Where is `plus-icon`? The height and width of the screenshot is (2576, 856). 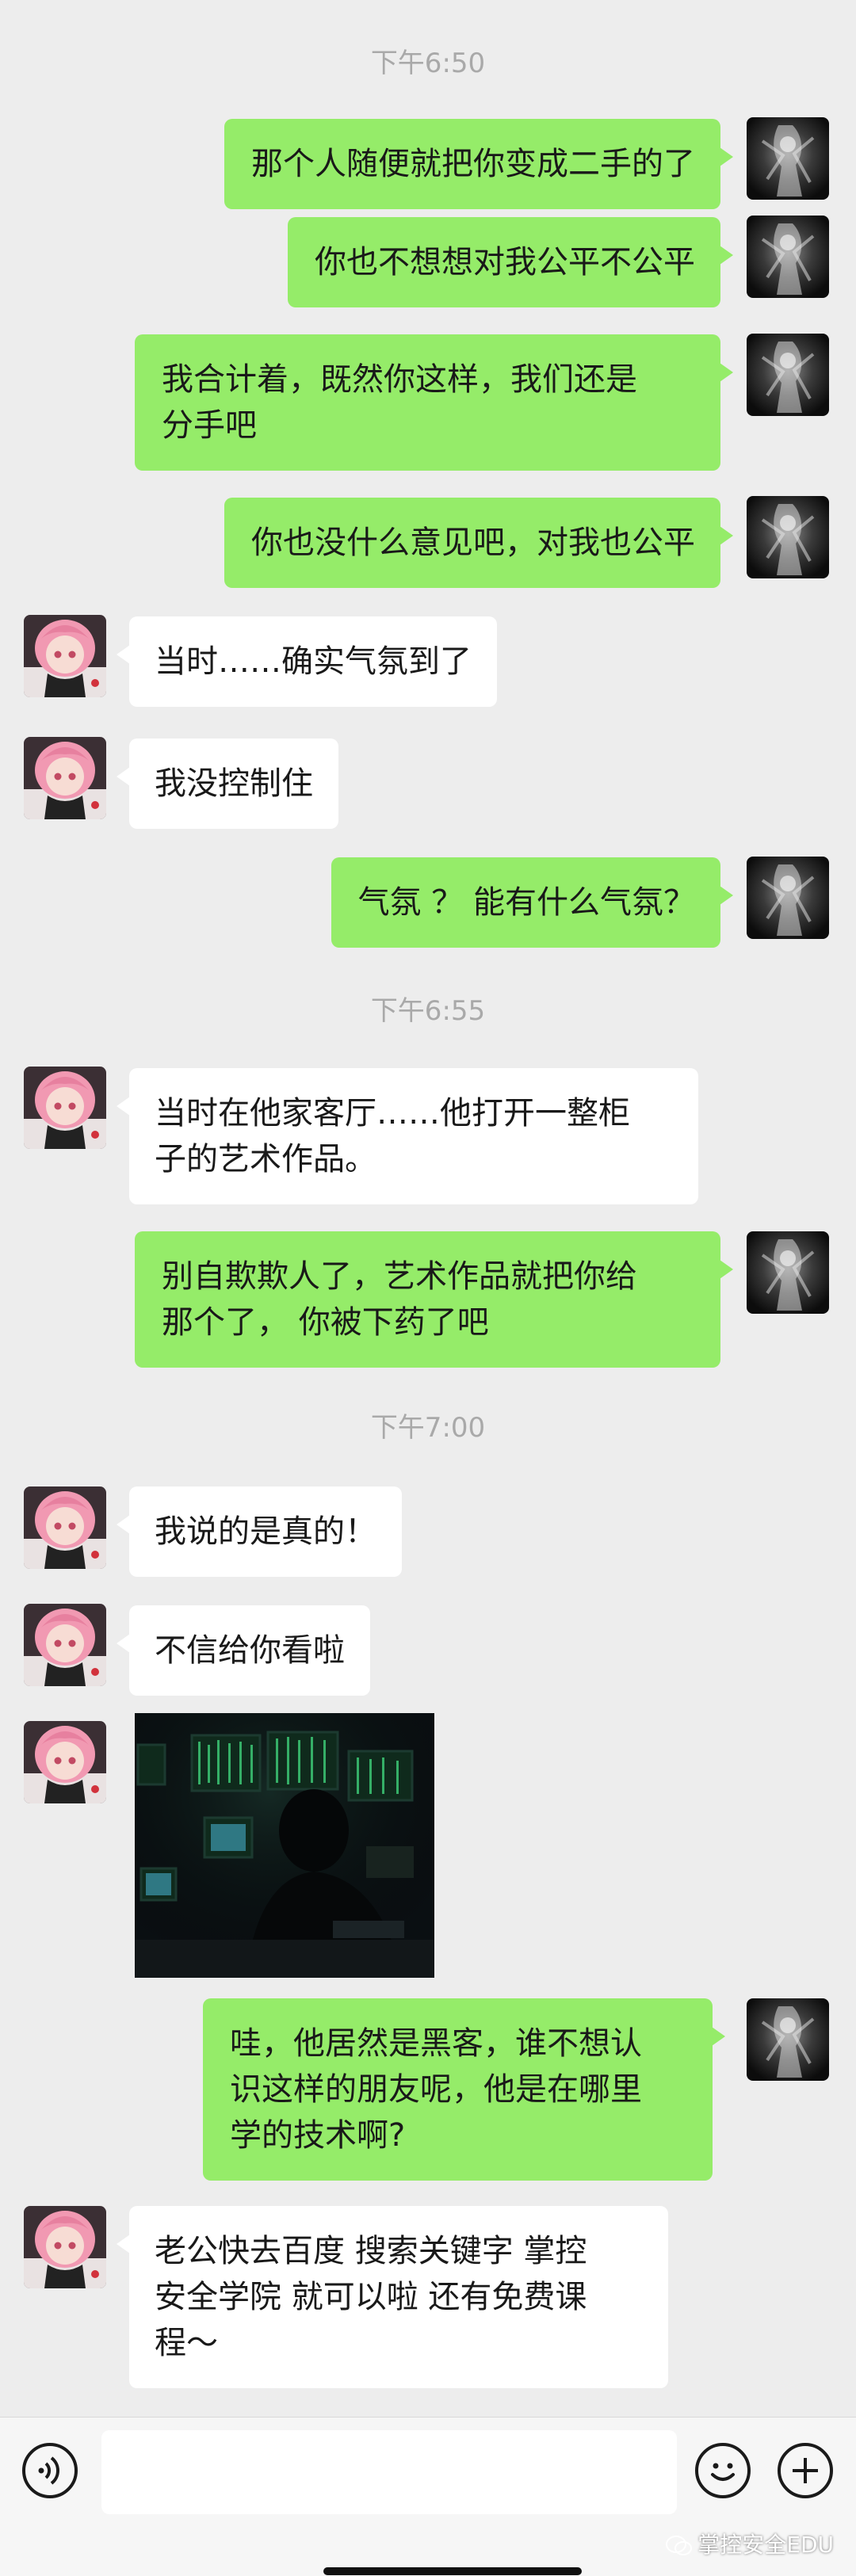 plus-icon is located at coordinates (806, 2470).